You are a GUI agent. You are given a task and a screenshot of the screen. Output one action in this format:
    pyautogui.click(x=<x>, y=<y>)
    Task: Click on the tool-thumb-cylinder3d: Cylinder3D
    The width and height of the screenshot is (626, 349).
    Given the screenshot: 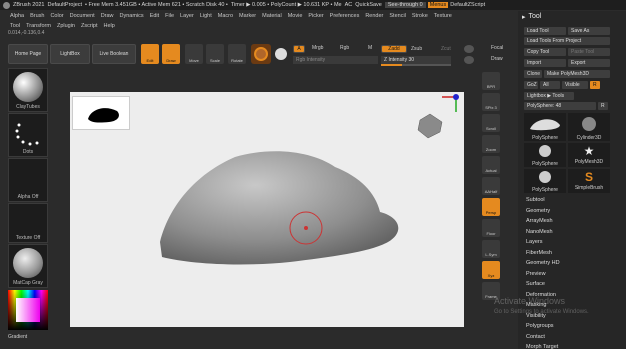 What is the action you would take?
    pyautogui.click(x=589, y=127)
    